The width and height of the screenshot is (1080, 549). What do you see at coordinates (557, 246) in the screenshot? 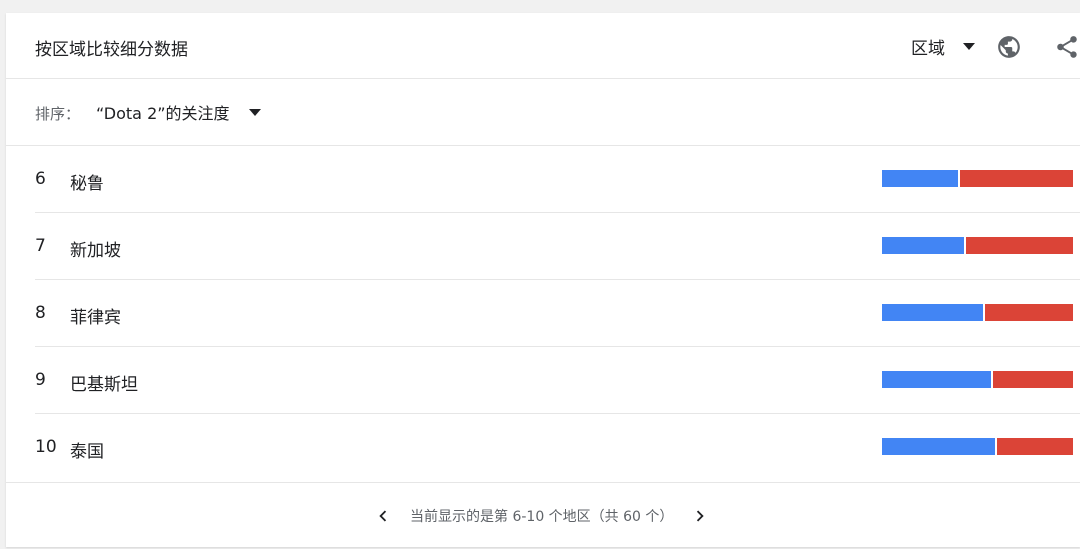
I see `list-item: 7 新加坡` at bounding box center [557, 246].